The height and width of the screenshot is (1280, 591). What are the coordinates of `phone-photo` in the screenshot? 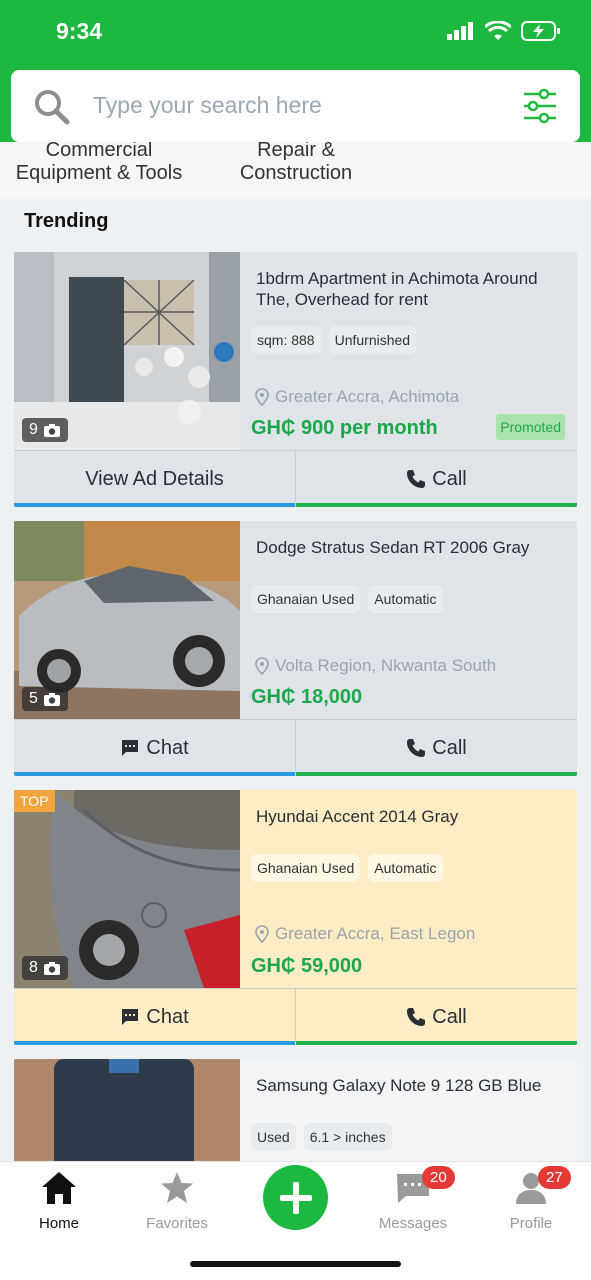 It's located at (127, 1114).